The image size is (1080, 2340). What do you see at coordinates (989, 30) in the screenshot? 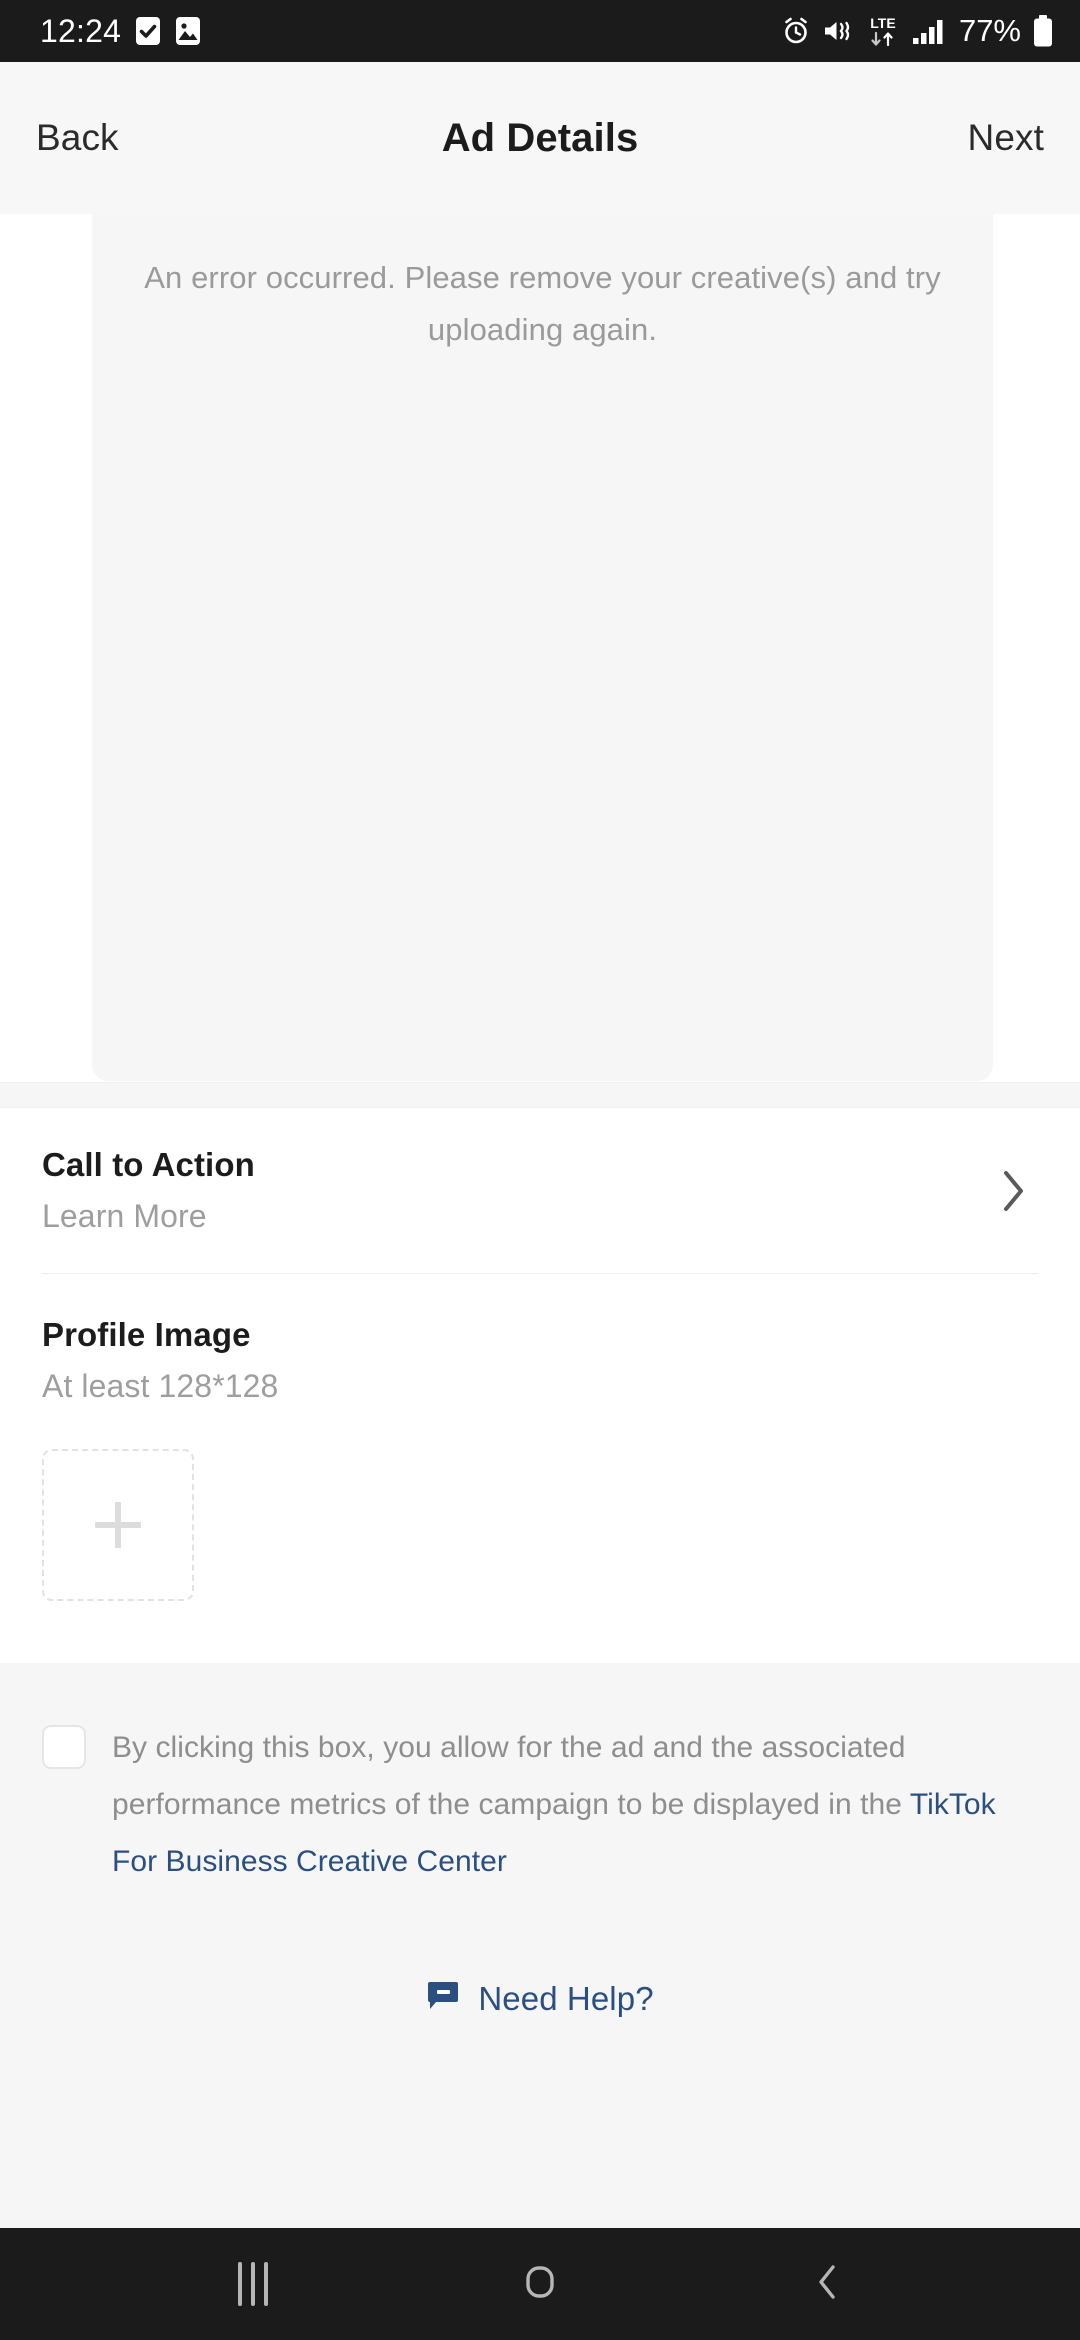
I see `battery-percent-label: 77%` at bounding box center [989, 30].